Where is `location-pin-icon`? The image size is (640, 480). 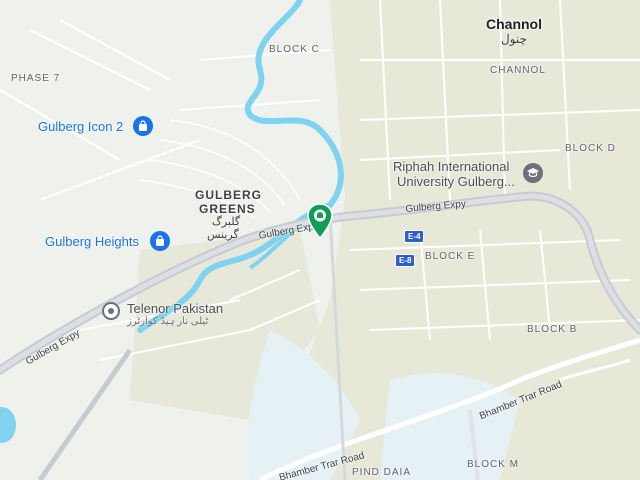
location-pin-icon is located at coordinates (320, 221).